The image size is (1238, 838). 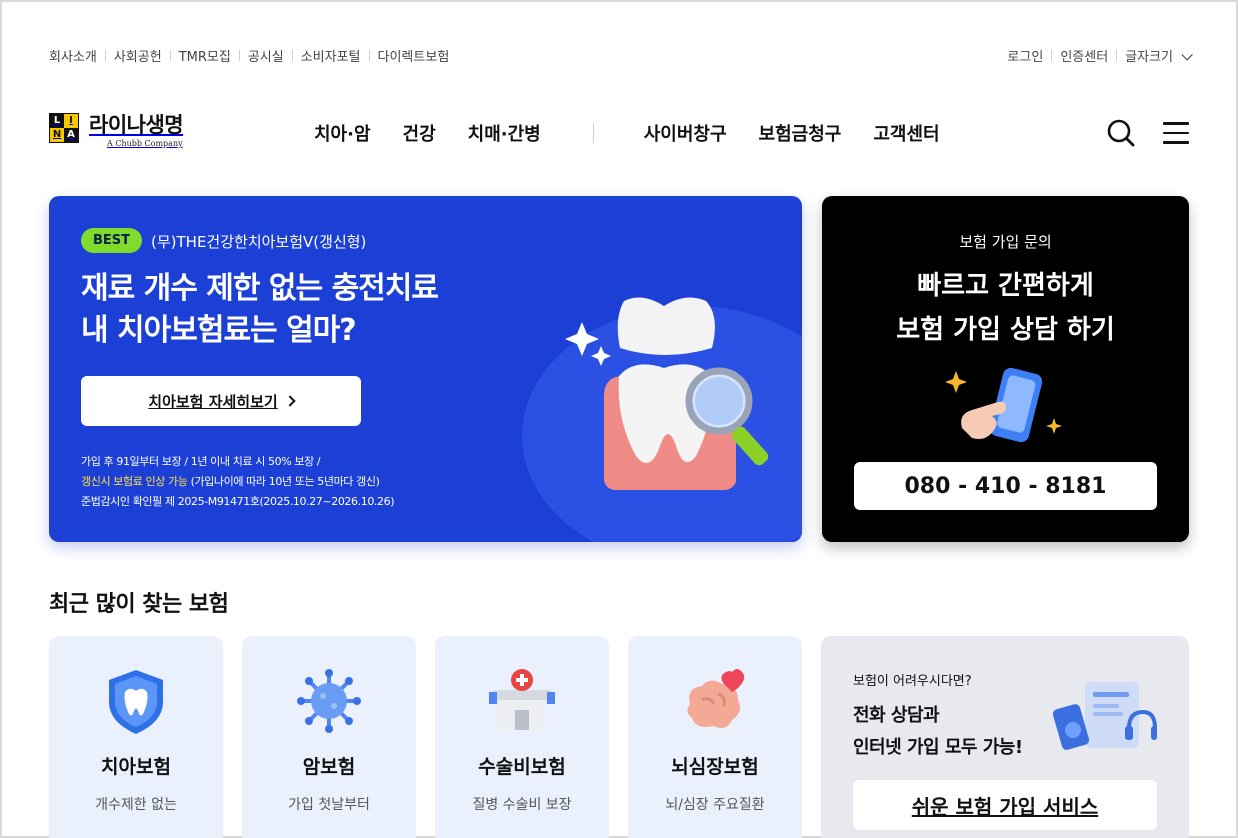 I want to click on util-link-direct: 다이렉트보험, so click(x=414, y=55).